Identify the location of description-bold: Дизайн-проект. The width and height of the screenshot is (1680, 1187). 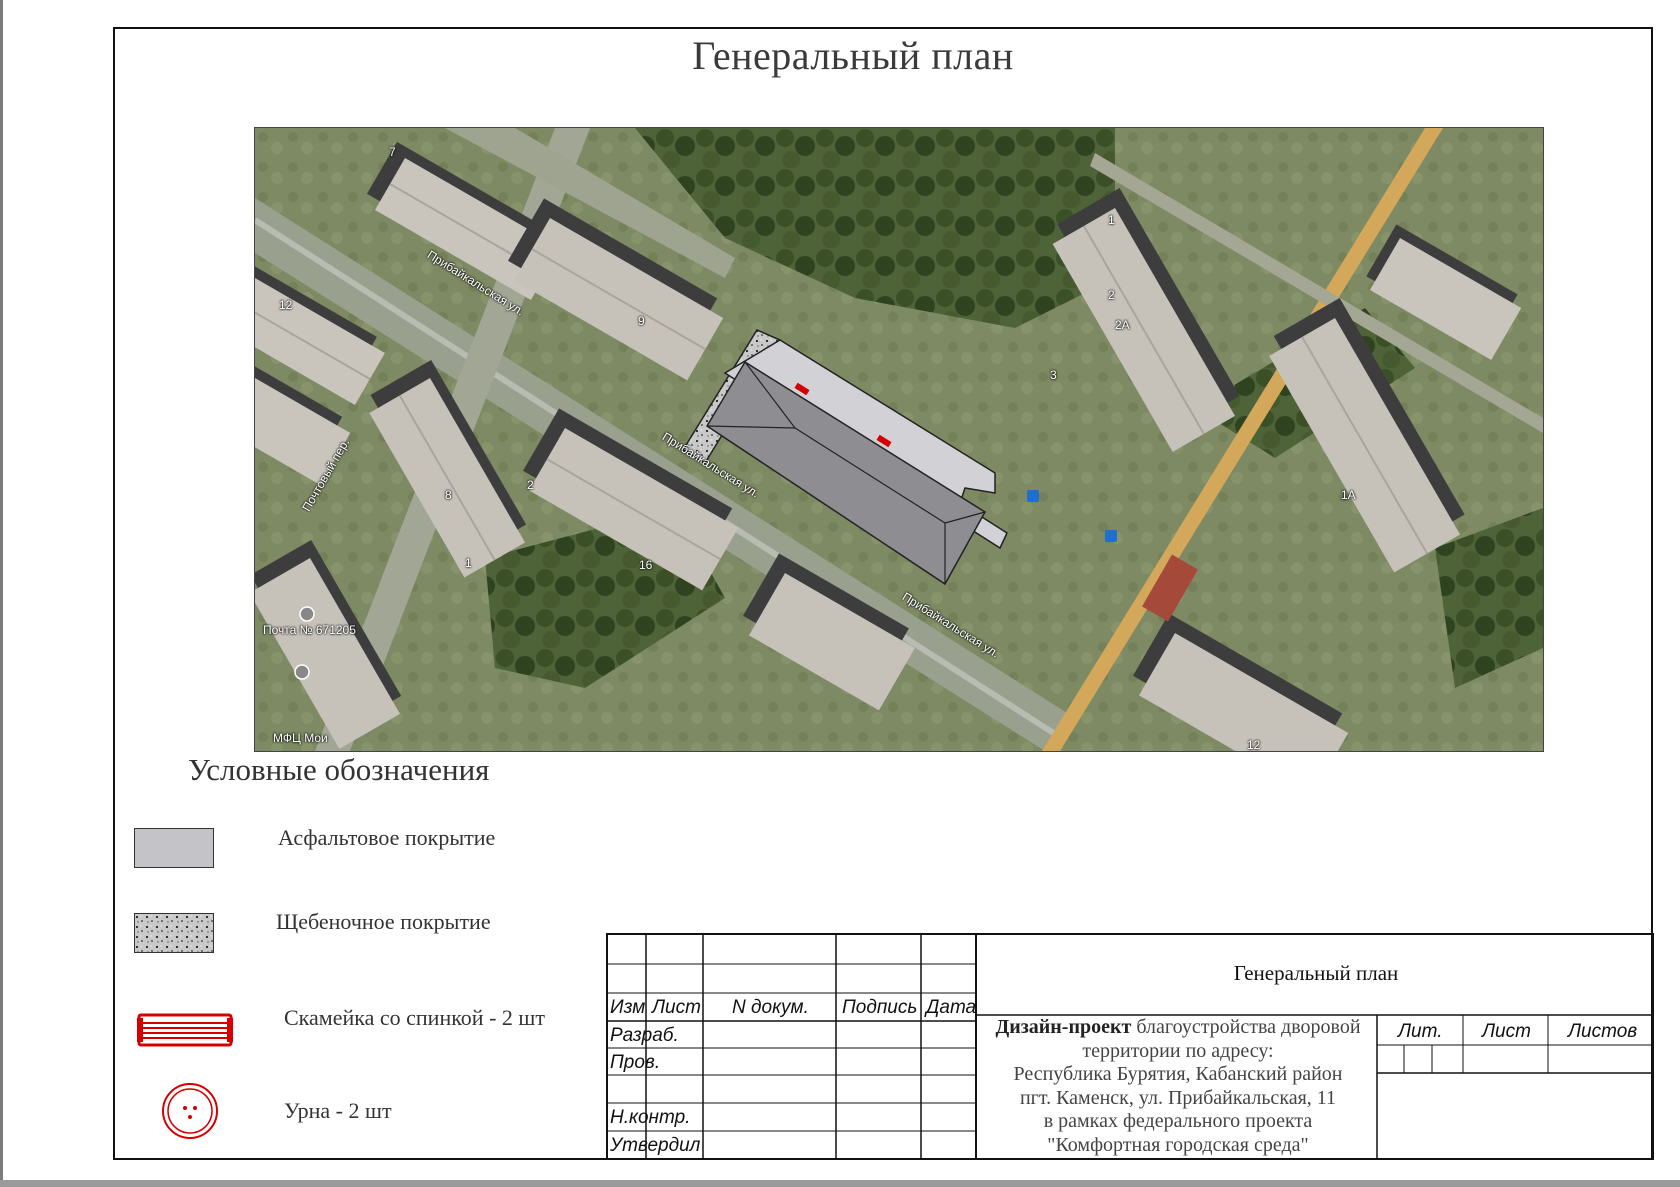
(1063, 1027).